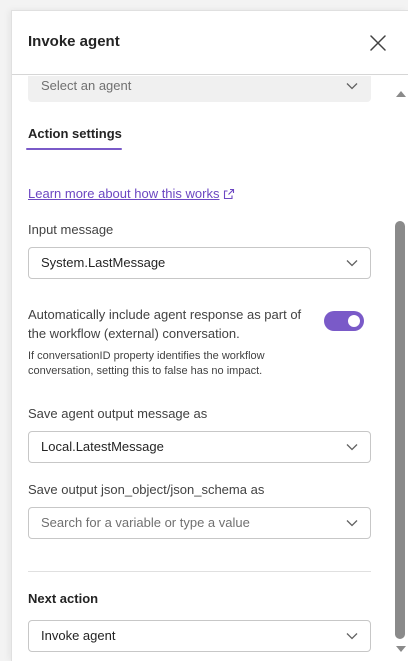  What do you see at coordinates (71, 229) in the screenshot?
I see `input-message-label: Input message` at bounding box center [71, 229].